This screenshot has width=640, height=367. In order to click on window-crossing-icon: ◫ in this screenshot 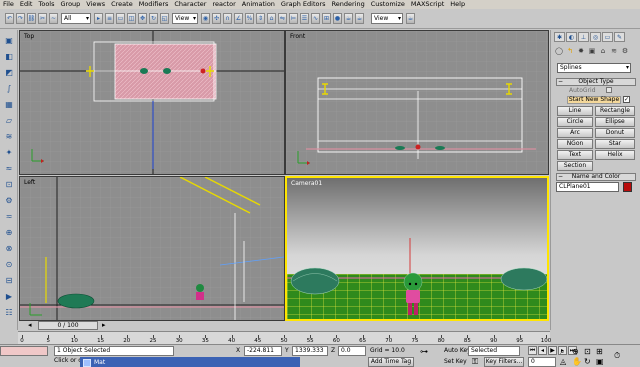, I will do `click(131, 18)`.